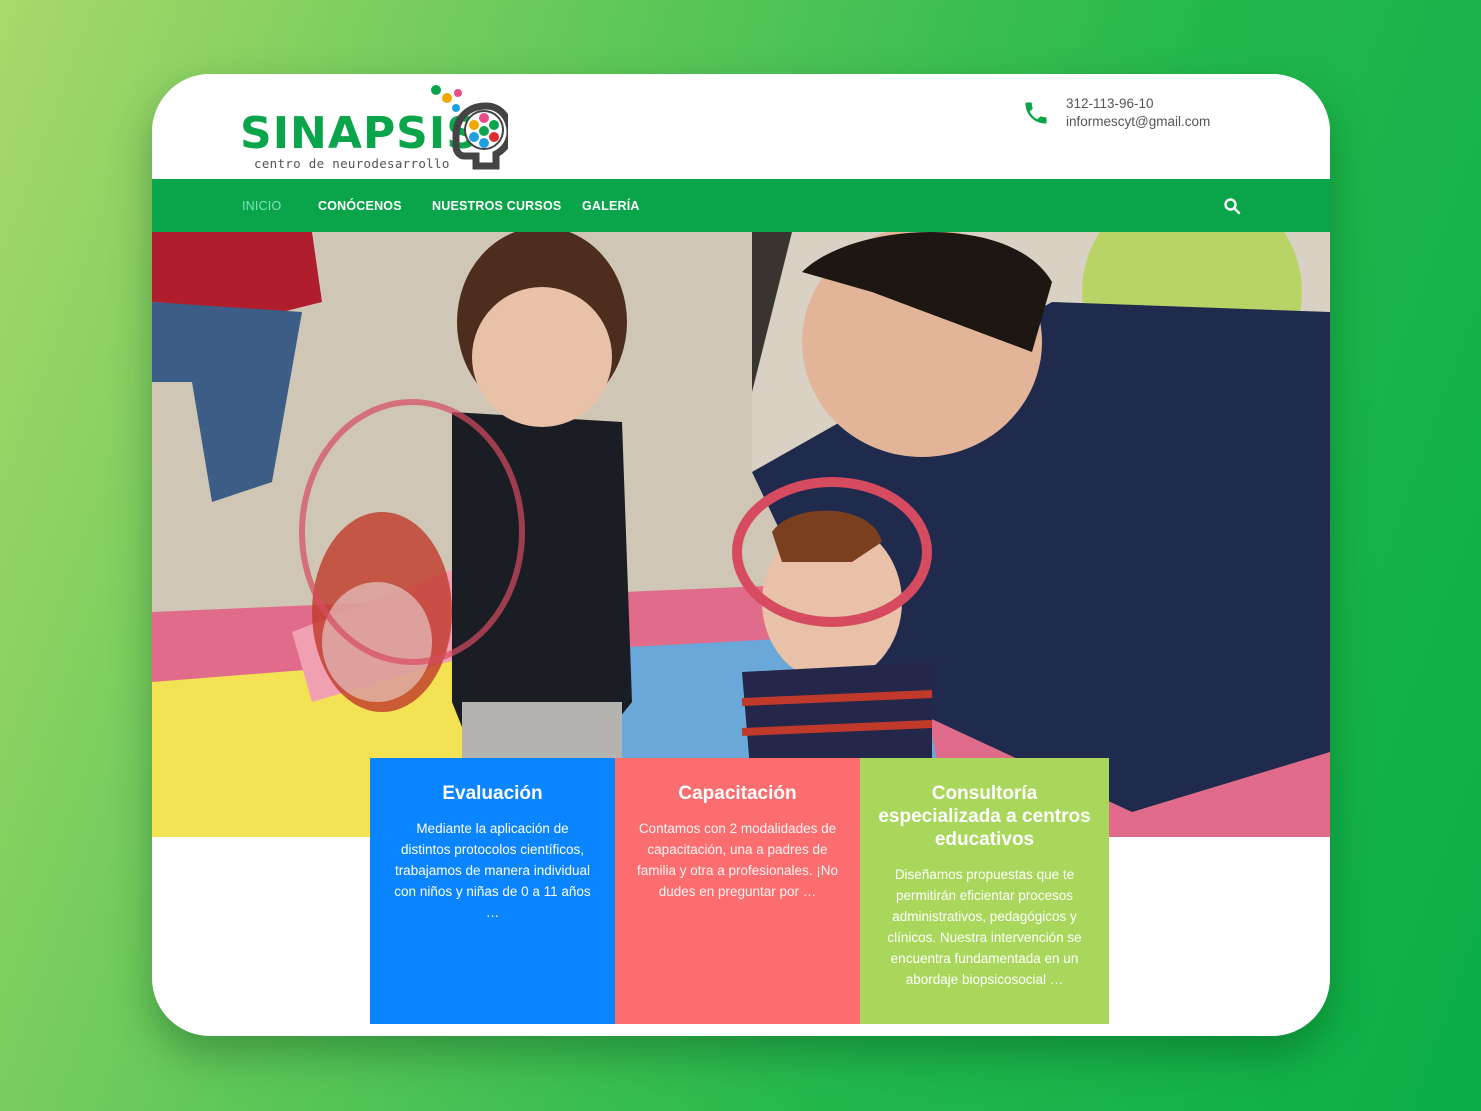  Describe the element at coordinates (352, 163) in the screenshot. I see `logo-tagline: centro de neurodesarrollo` at that location.